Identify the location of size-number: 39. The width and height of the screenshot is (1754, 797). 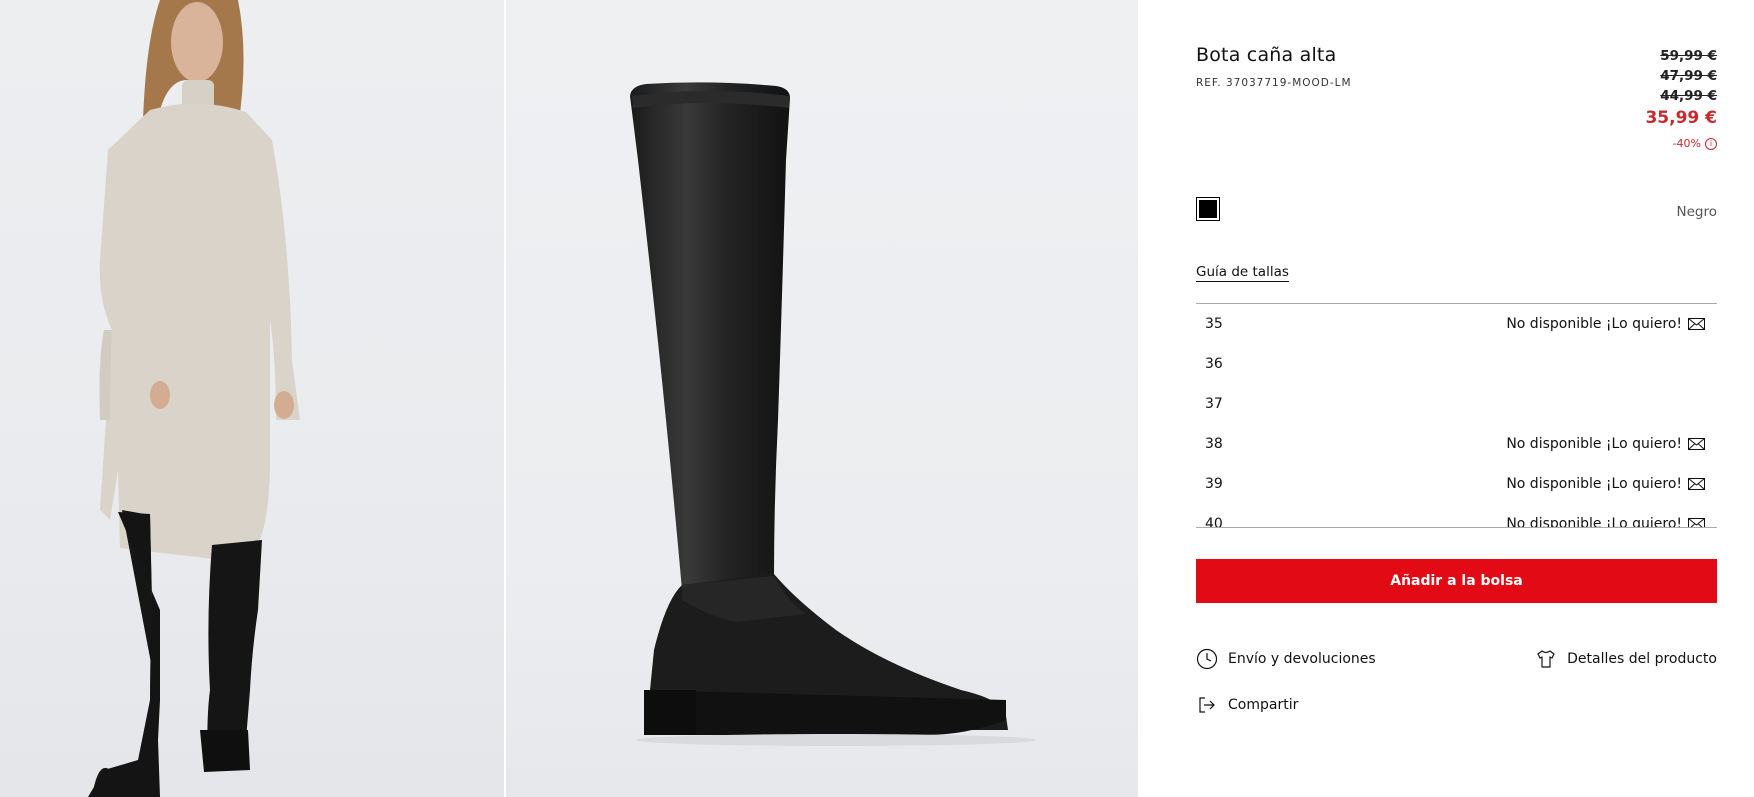
(1214, 484).